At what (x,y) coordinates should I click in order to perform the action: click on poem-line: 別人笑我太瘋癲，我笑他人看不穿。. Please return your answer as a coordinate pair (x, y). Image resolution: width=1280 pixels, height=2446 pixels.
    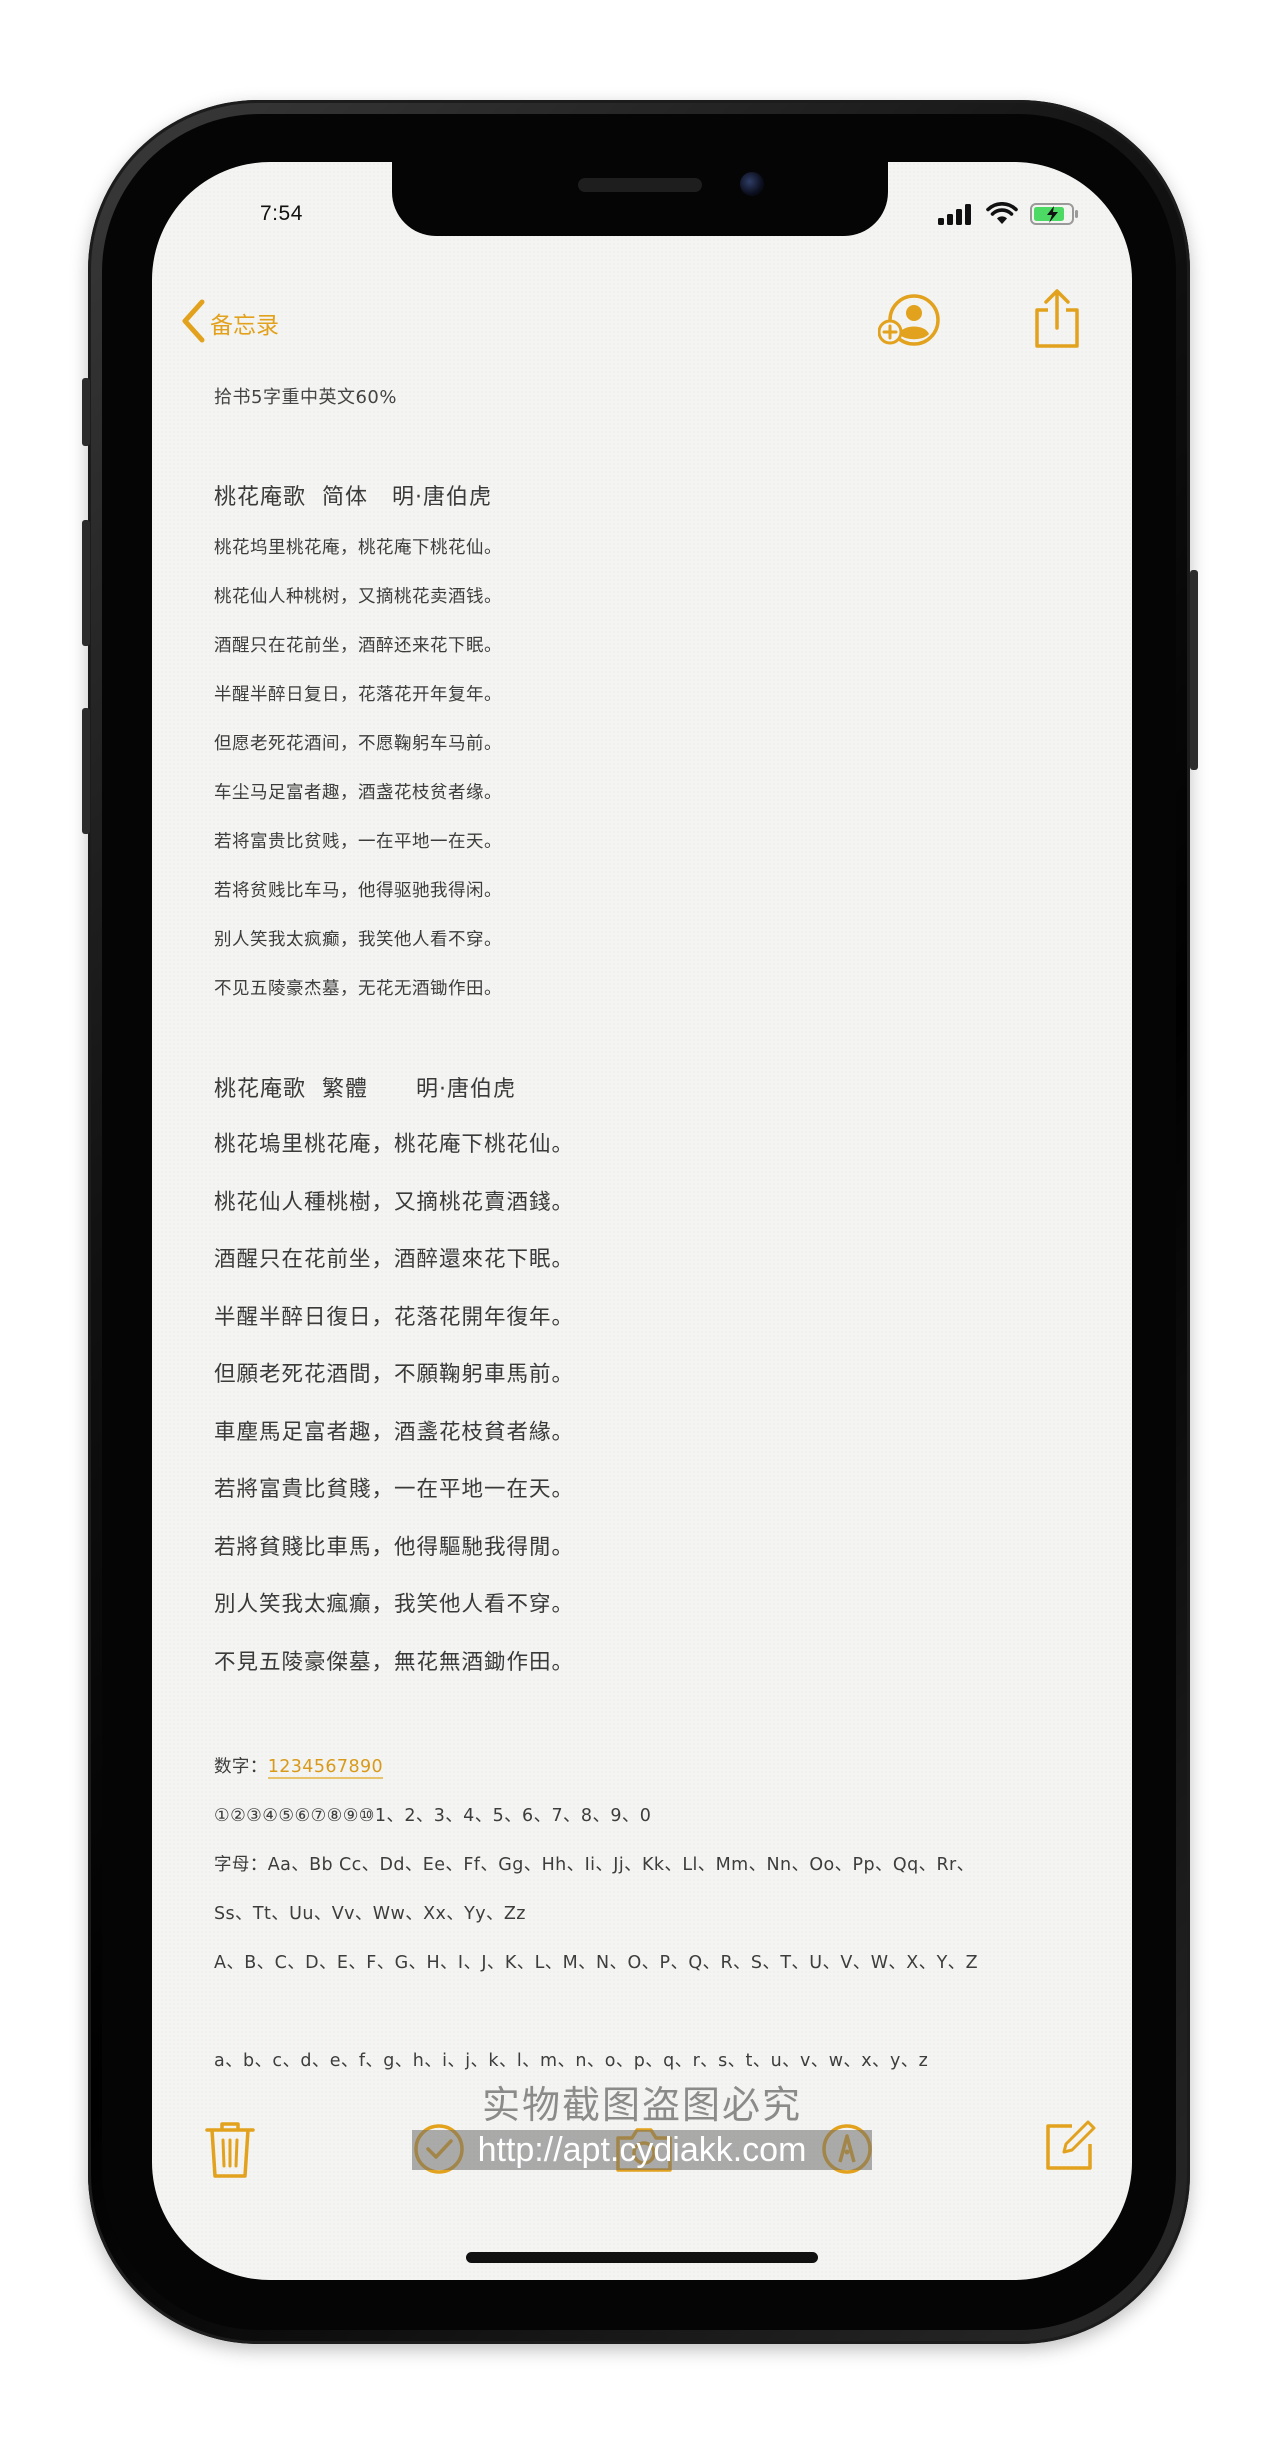
    Looking at the image, I should click on (394, 1604).